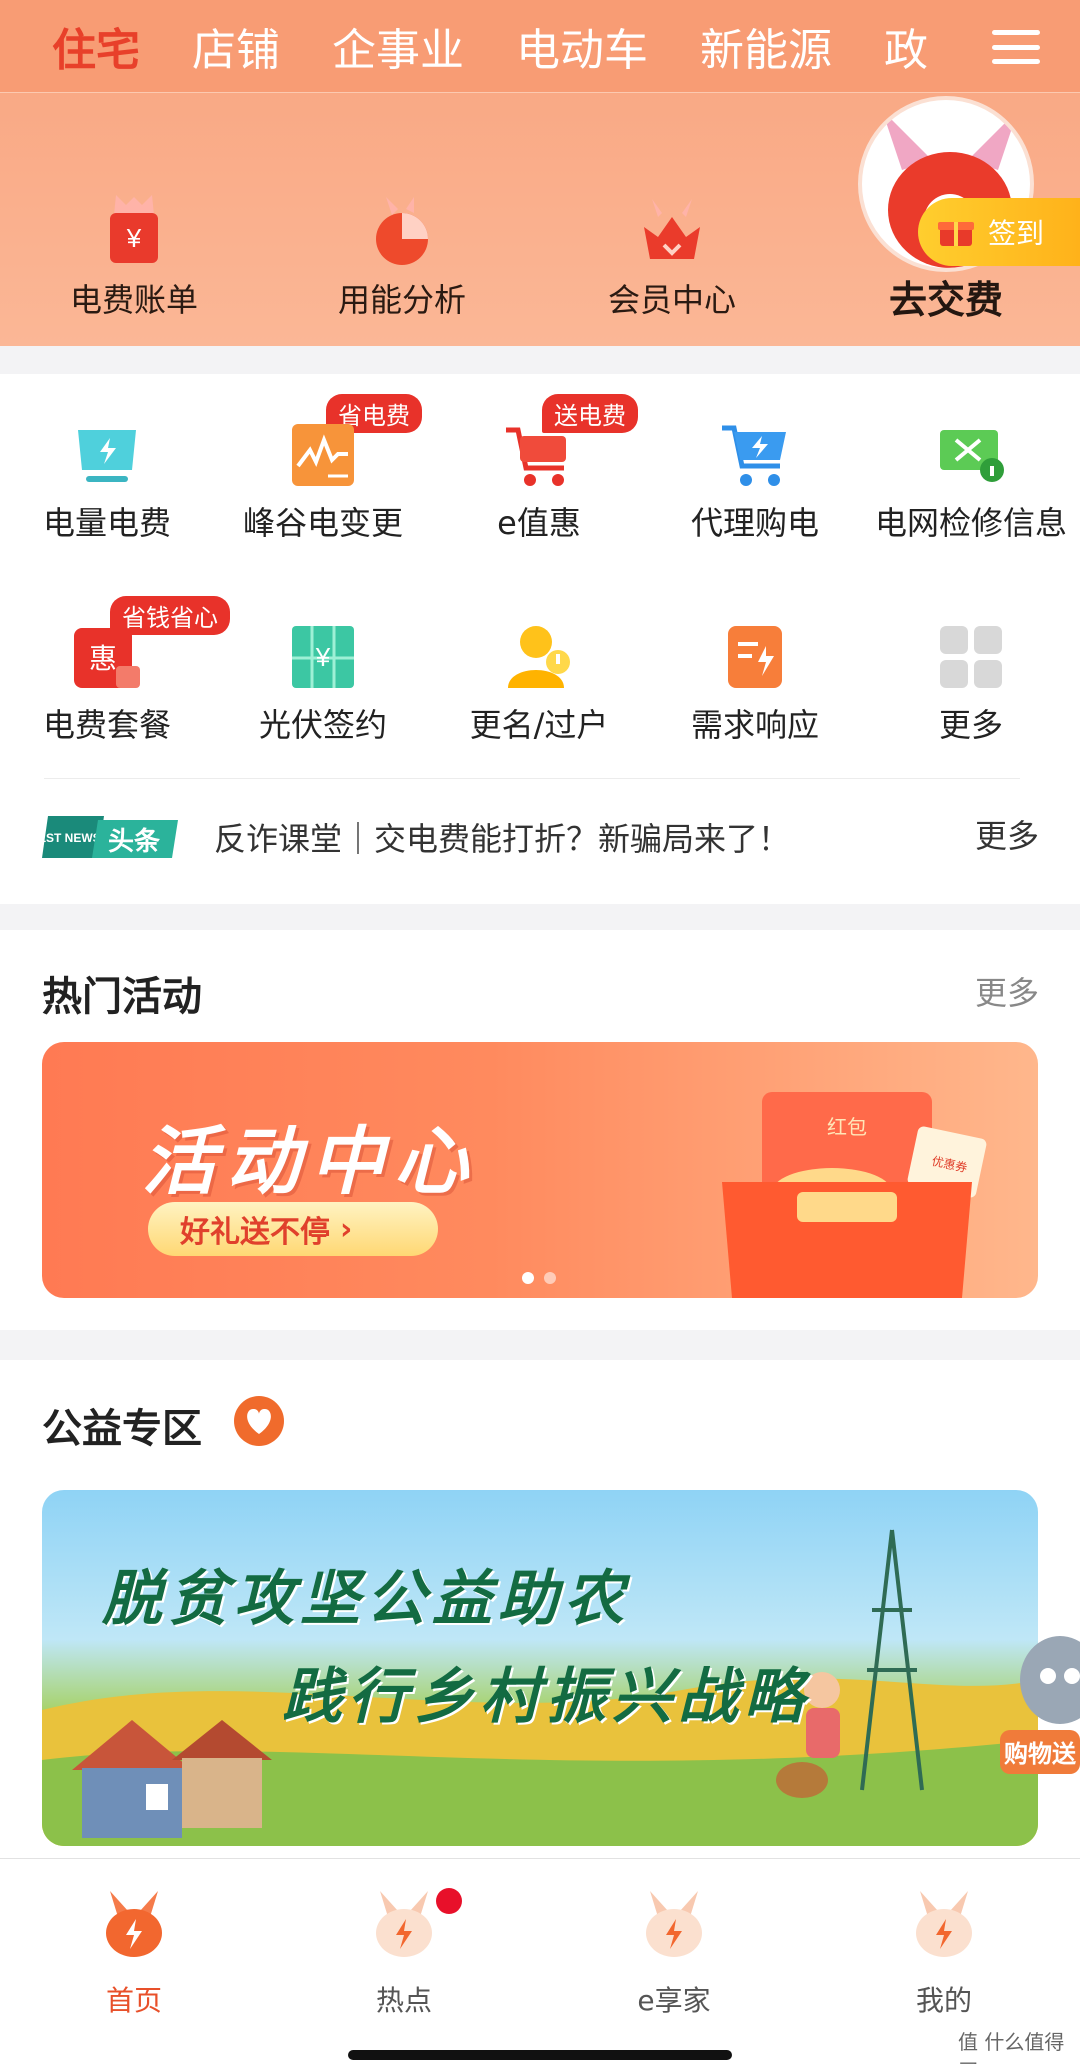  Describe the element at coordinates (1040, 1754) in the screenshot. I see `floating-shopping-label: 购物送` at that location.